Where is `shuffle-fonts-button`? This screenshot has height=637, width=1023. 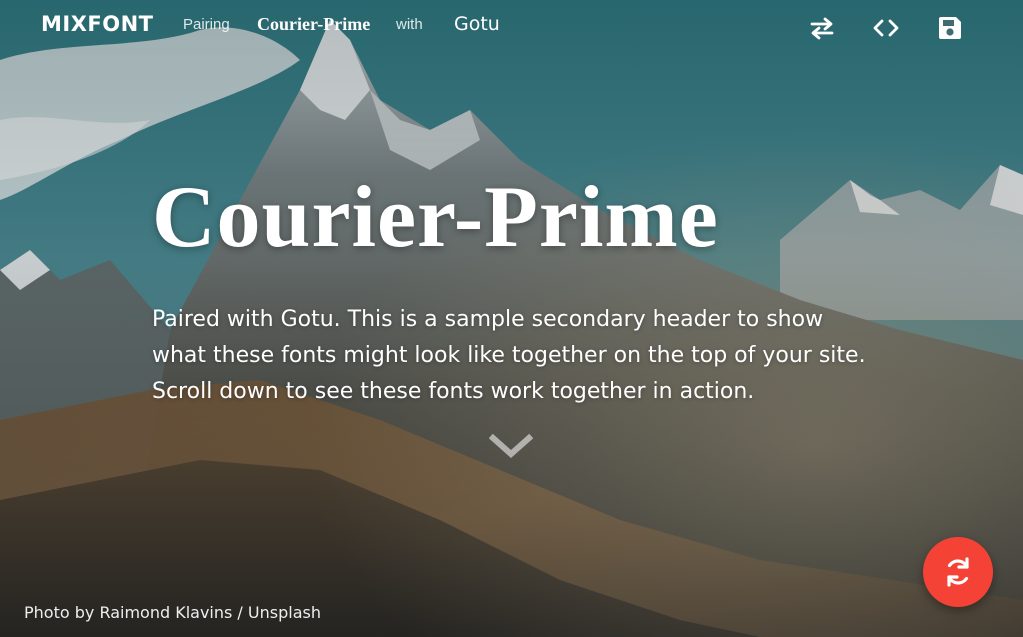 shuffle-fonts-button is located at coordinates (958, 572).